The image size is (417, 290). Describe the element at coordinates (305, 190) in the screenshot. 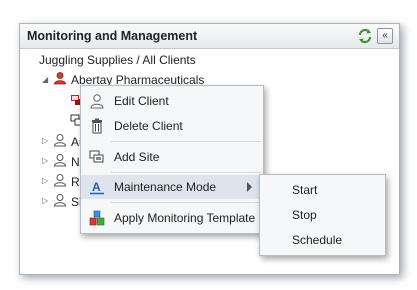

I see `submenu-item-label: Start` at that location.